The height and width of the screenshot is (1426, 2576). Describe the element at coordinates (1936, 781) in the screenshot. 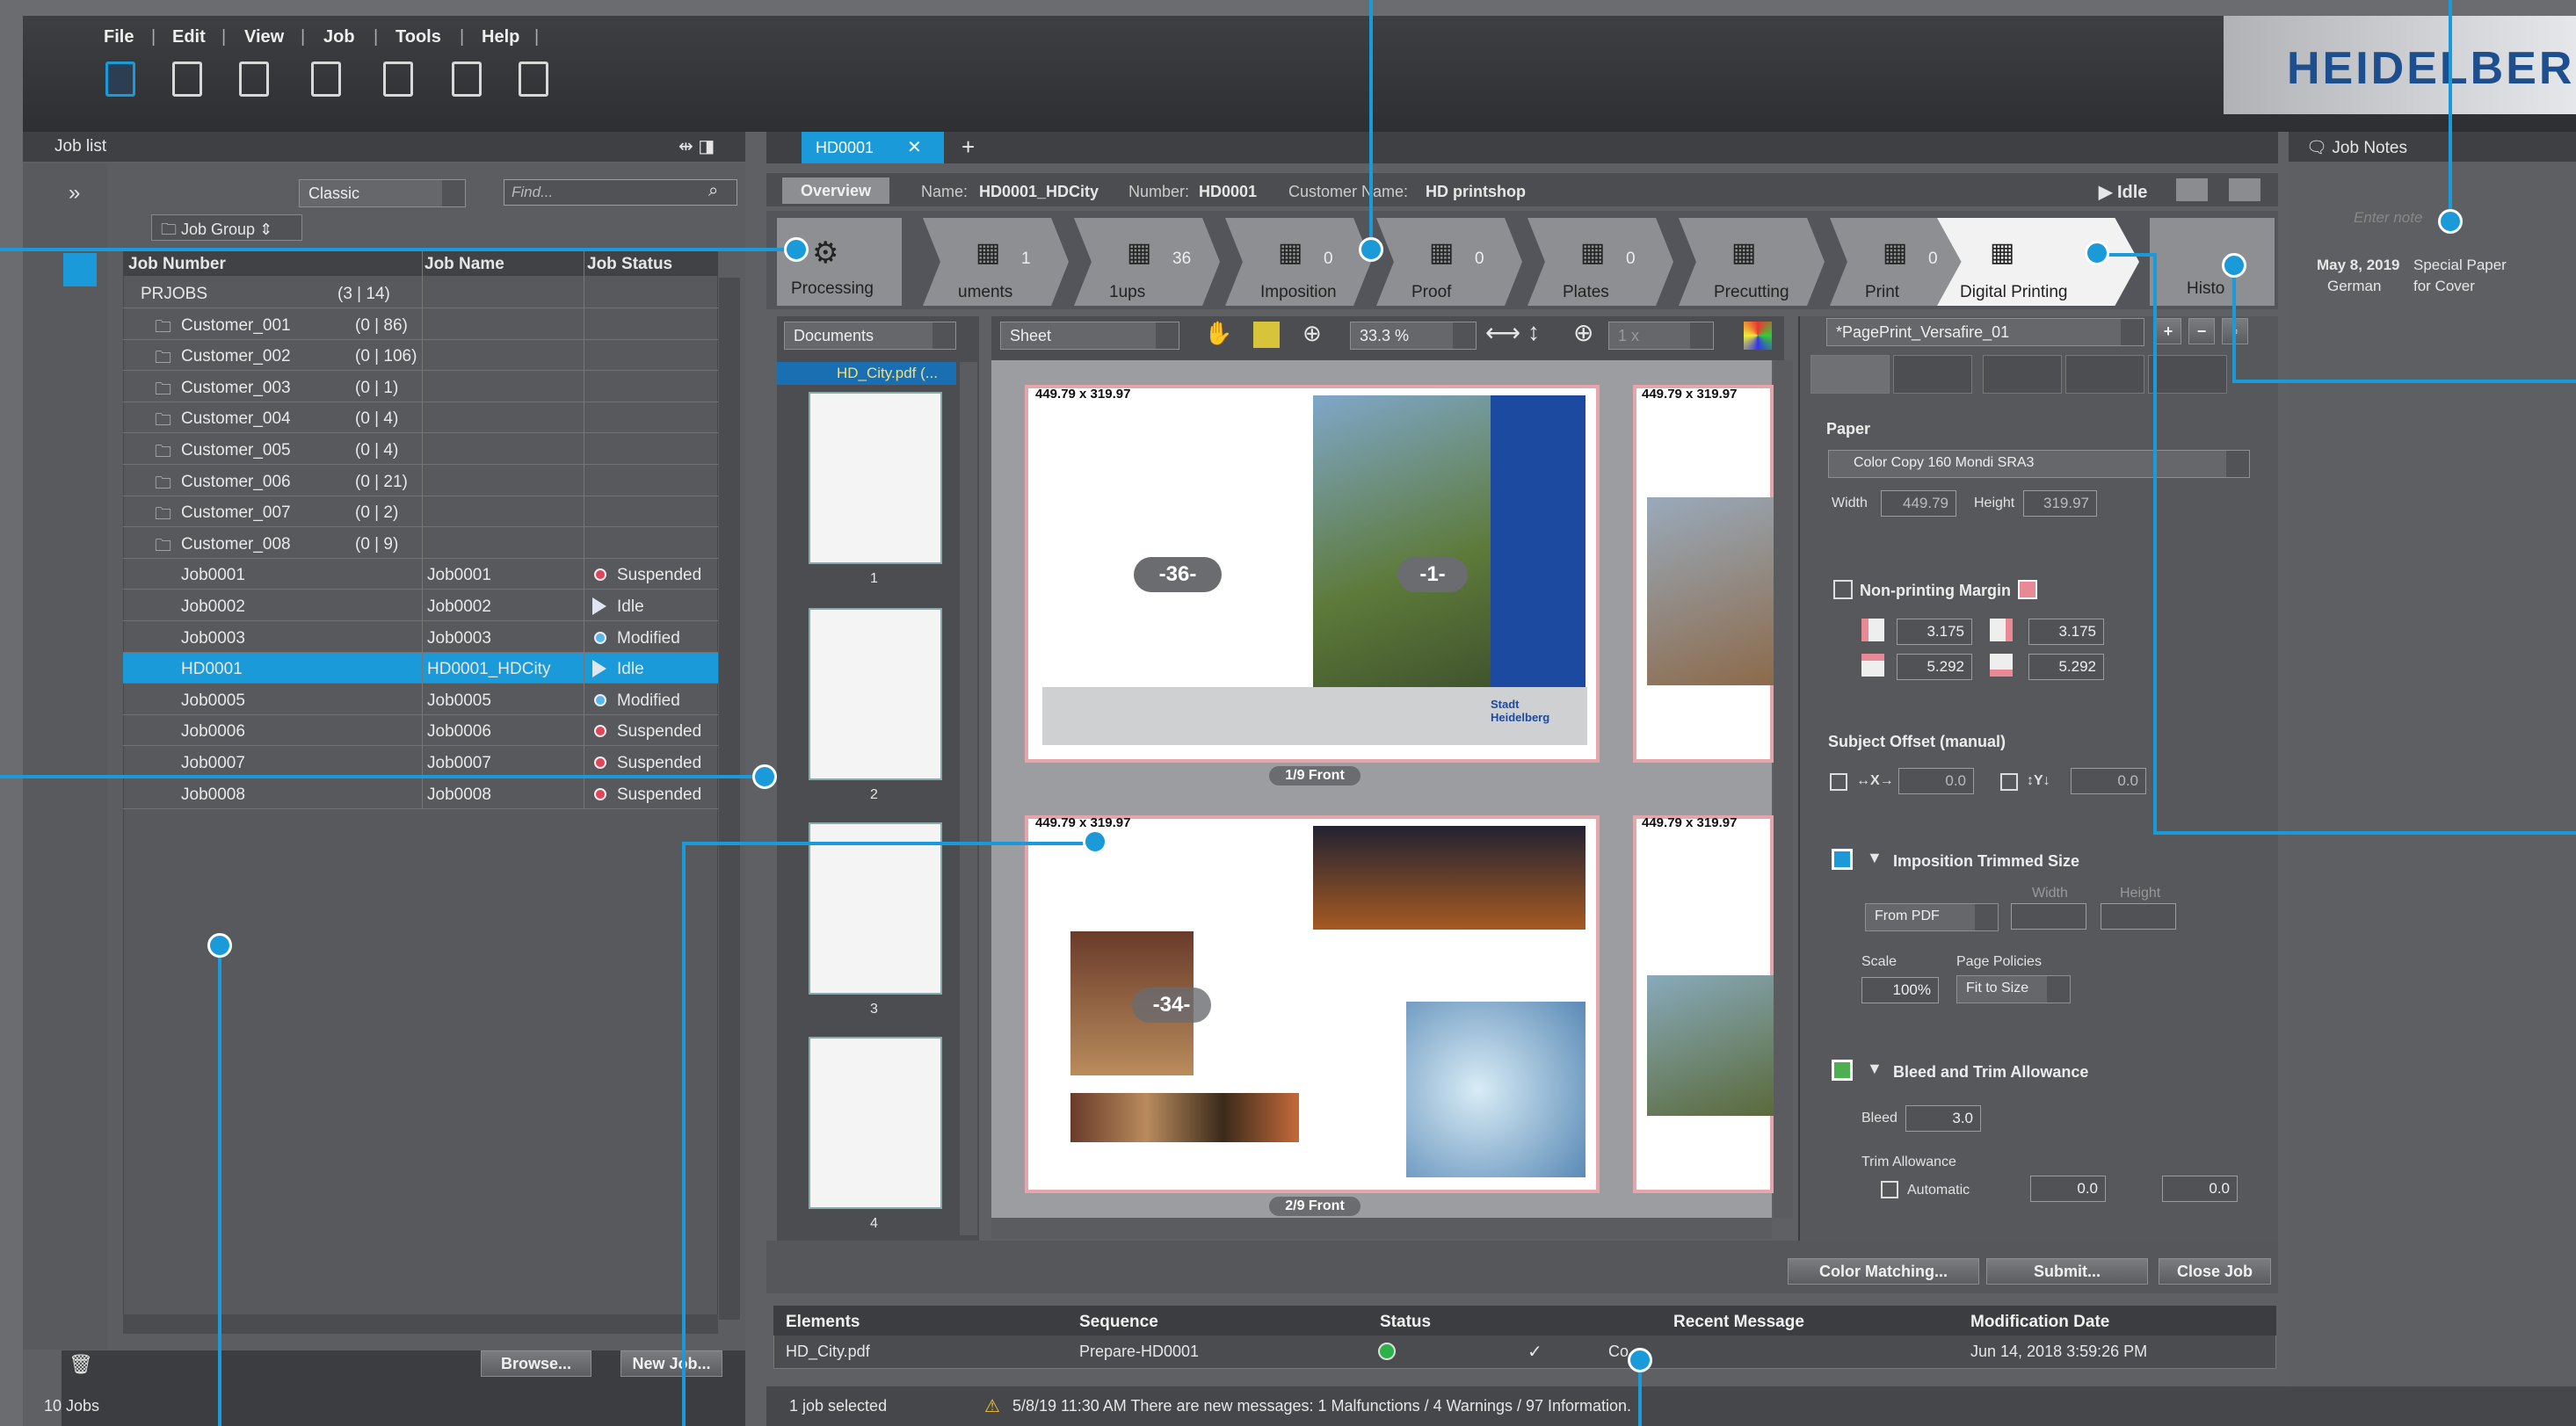

I see `offset-x-field: 0.0` at that location.